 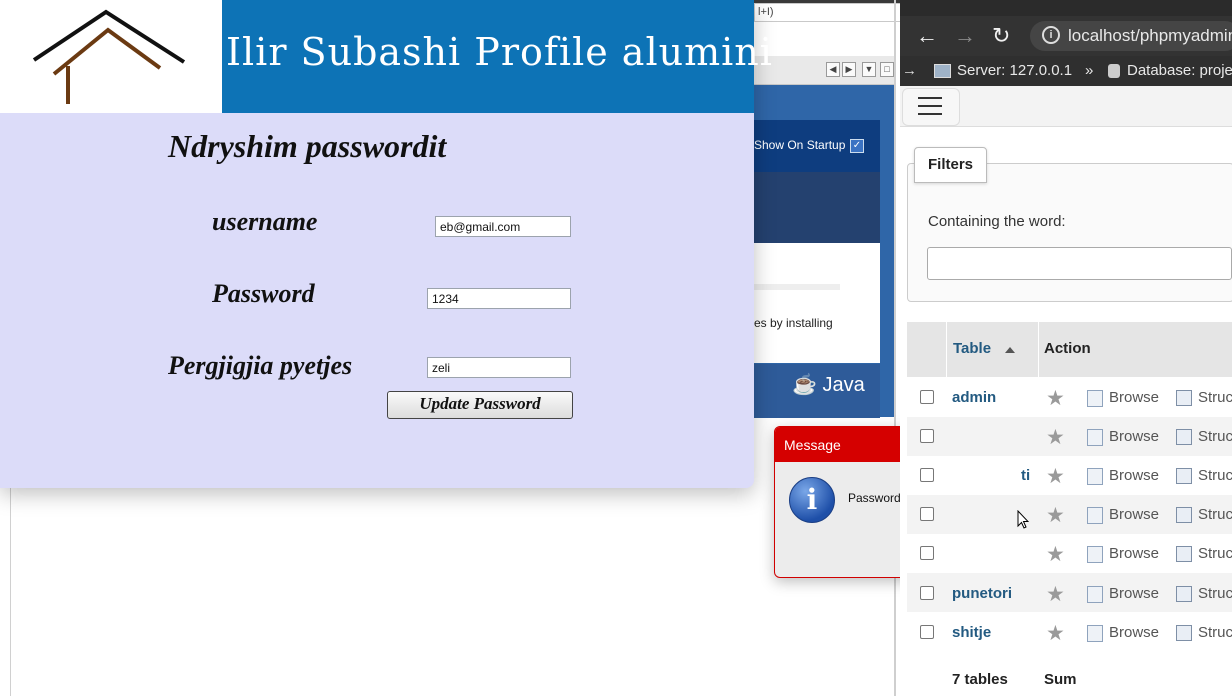 I want to click on ide-search-field: l+I), so click(x=827, y=12).